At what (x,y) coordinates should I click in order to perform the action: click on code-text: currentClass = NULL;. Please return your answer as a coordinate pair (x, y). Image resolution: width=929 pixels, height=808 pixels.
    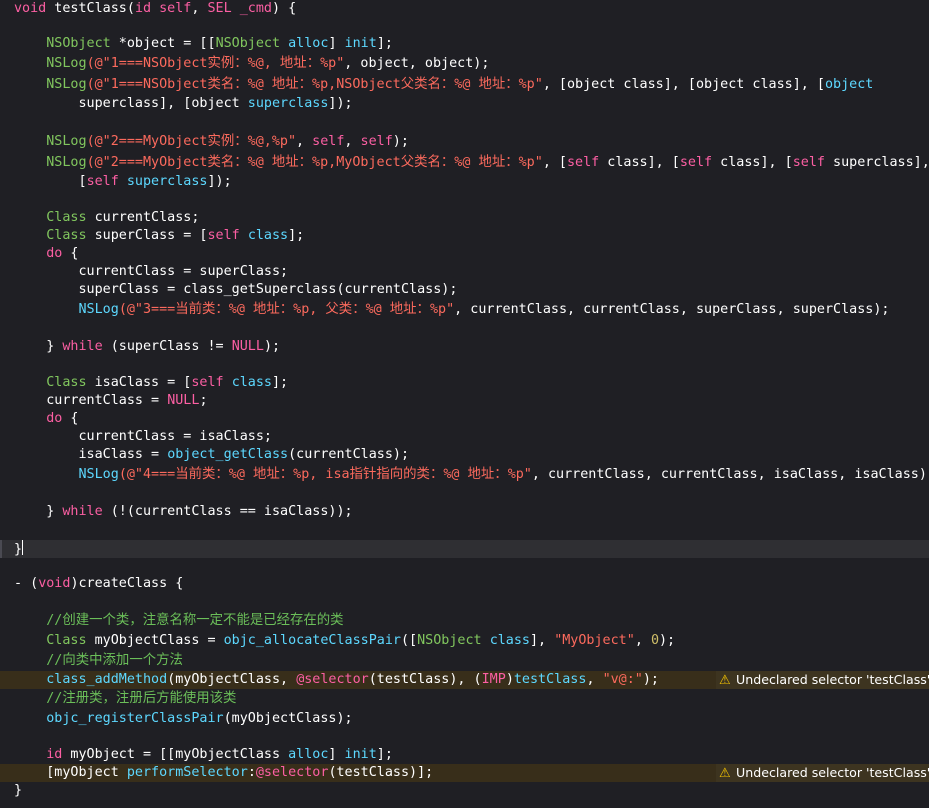
    Looking at the image, I should click on (110, 401).